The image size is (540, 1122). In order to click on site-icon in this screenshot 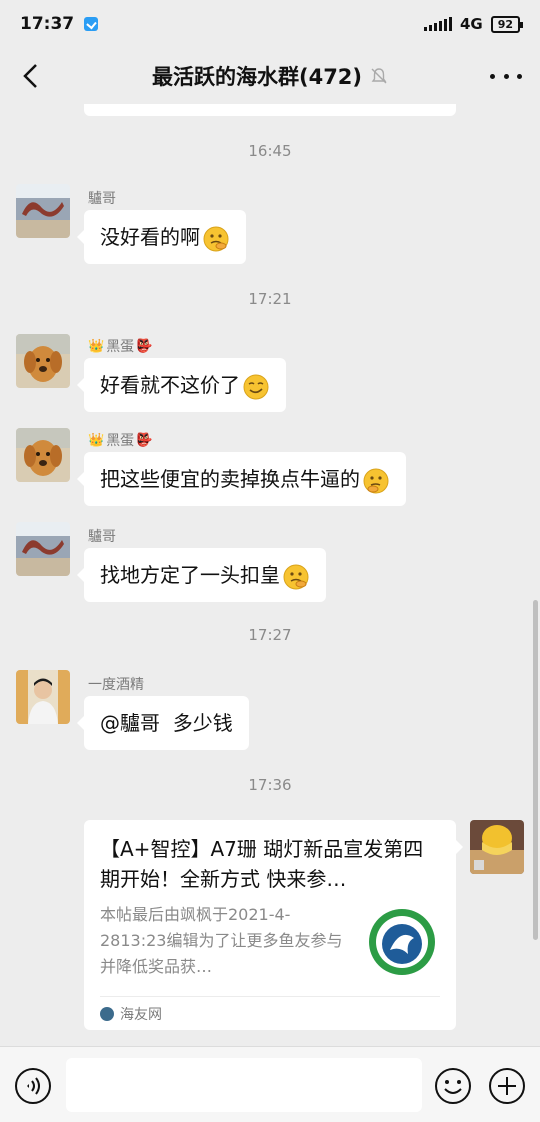, I will do `click(107, 1013)`.